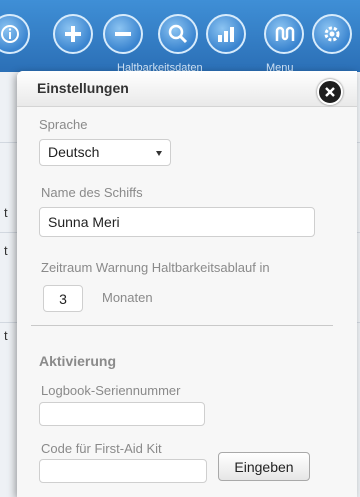  I want to click on first-aid-code-field, so click(123, 471).